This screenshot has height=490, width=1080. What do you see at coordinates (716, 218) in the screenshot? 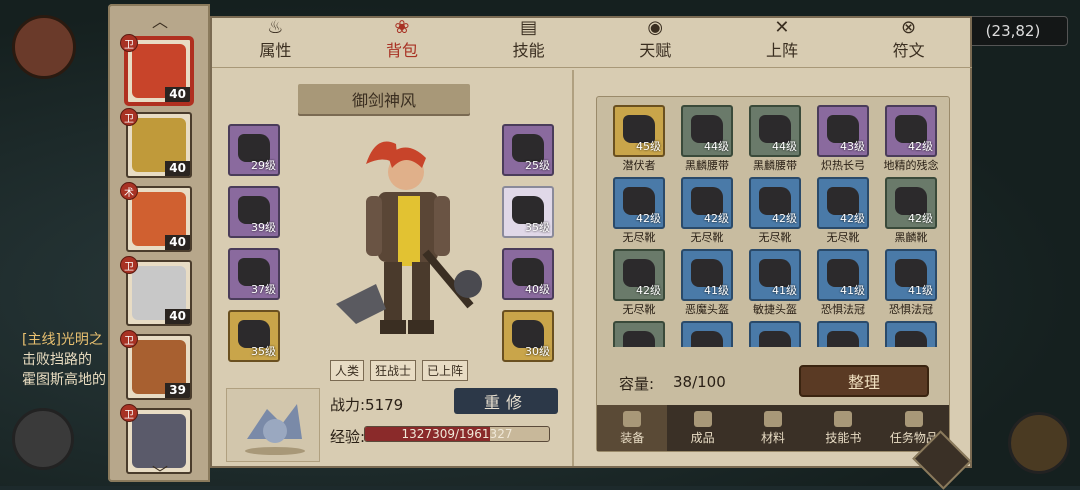
I see `item-level: 42级` at bounding box center [716, 218].